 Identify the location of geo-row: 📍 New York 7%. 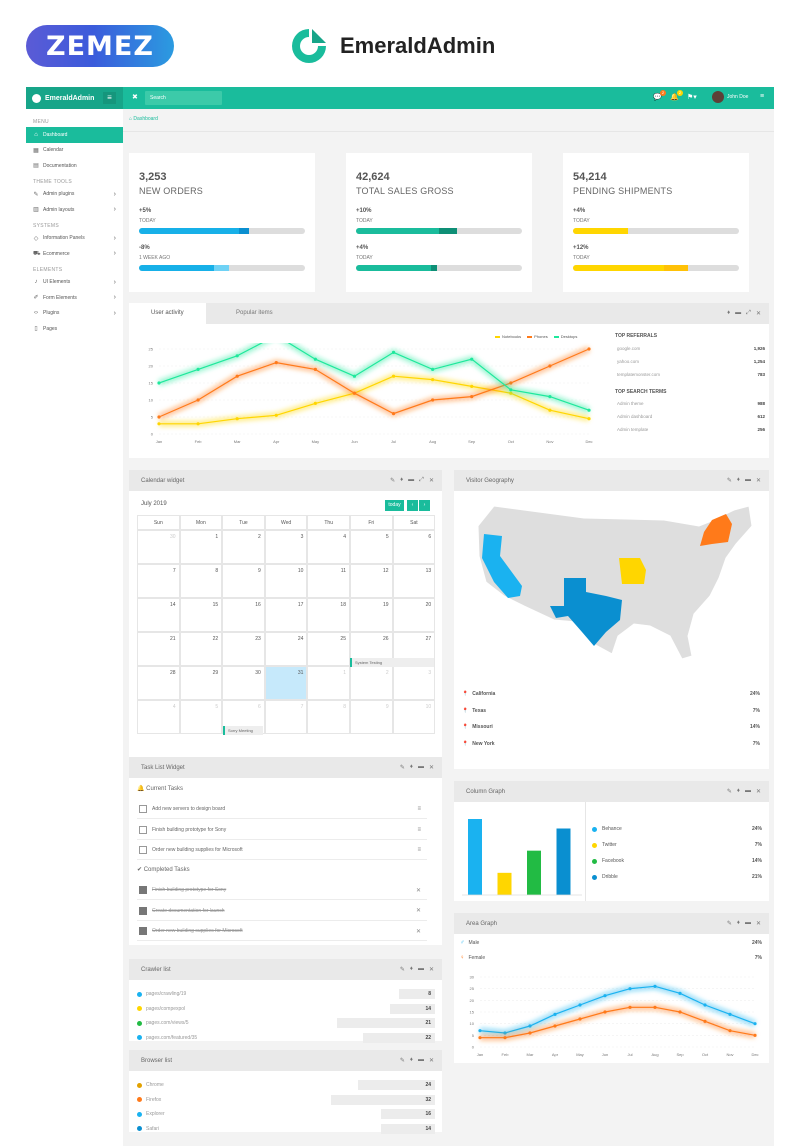
(611, 744).